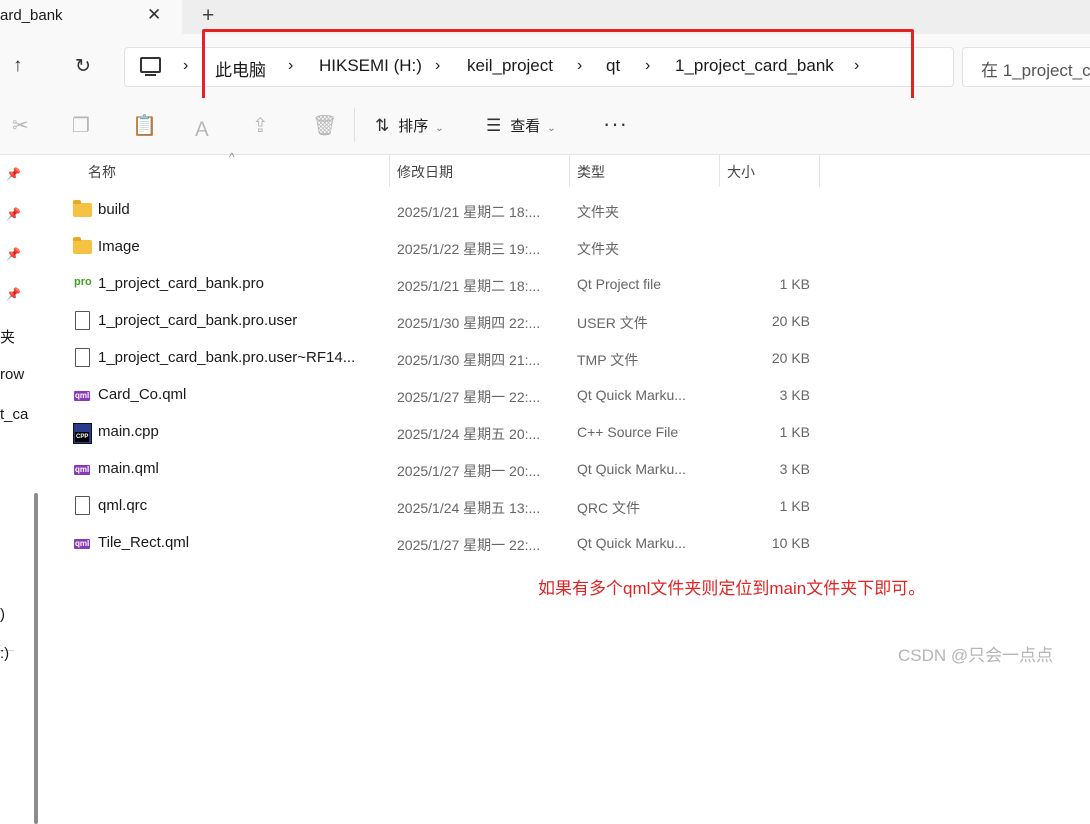  What do you see at coordinates (615, 124) in the screenshot?
I see `more-options-icon: ···` at bounding box center [615, 124].